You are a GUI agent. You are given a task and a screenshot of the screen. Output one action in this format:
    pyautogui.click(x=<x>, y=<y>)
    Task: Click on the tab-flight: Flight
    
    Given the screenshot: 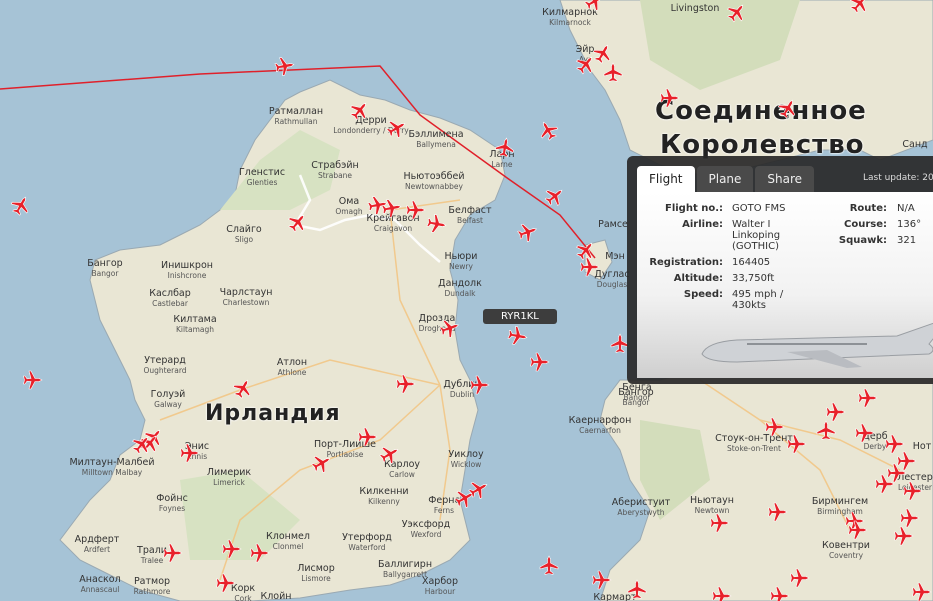 What is the action you would take?
    pyautogui.click(x=666, y=179)
    